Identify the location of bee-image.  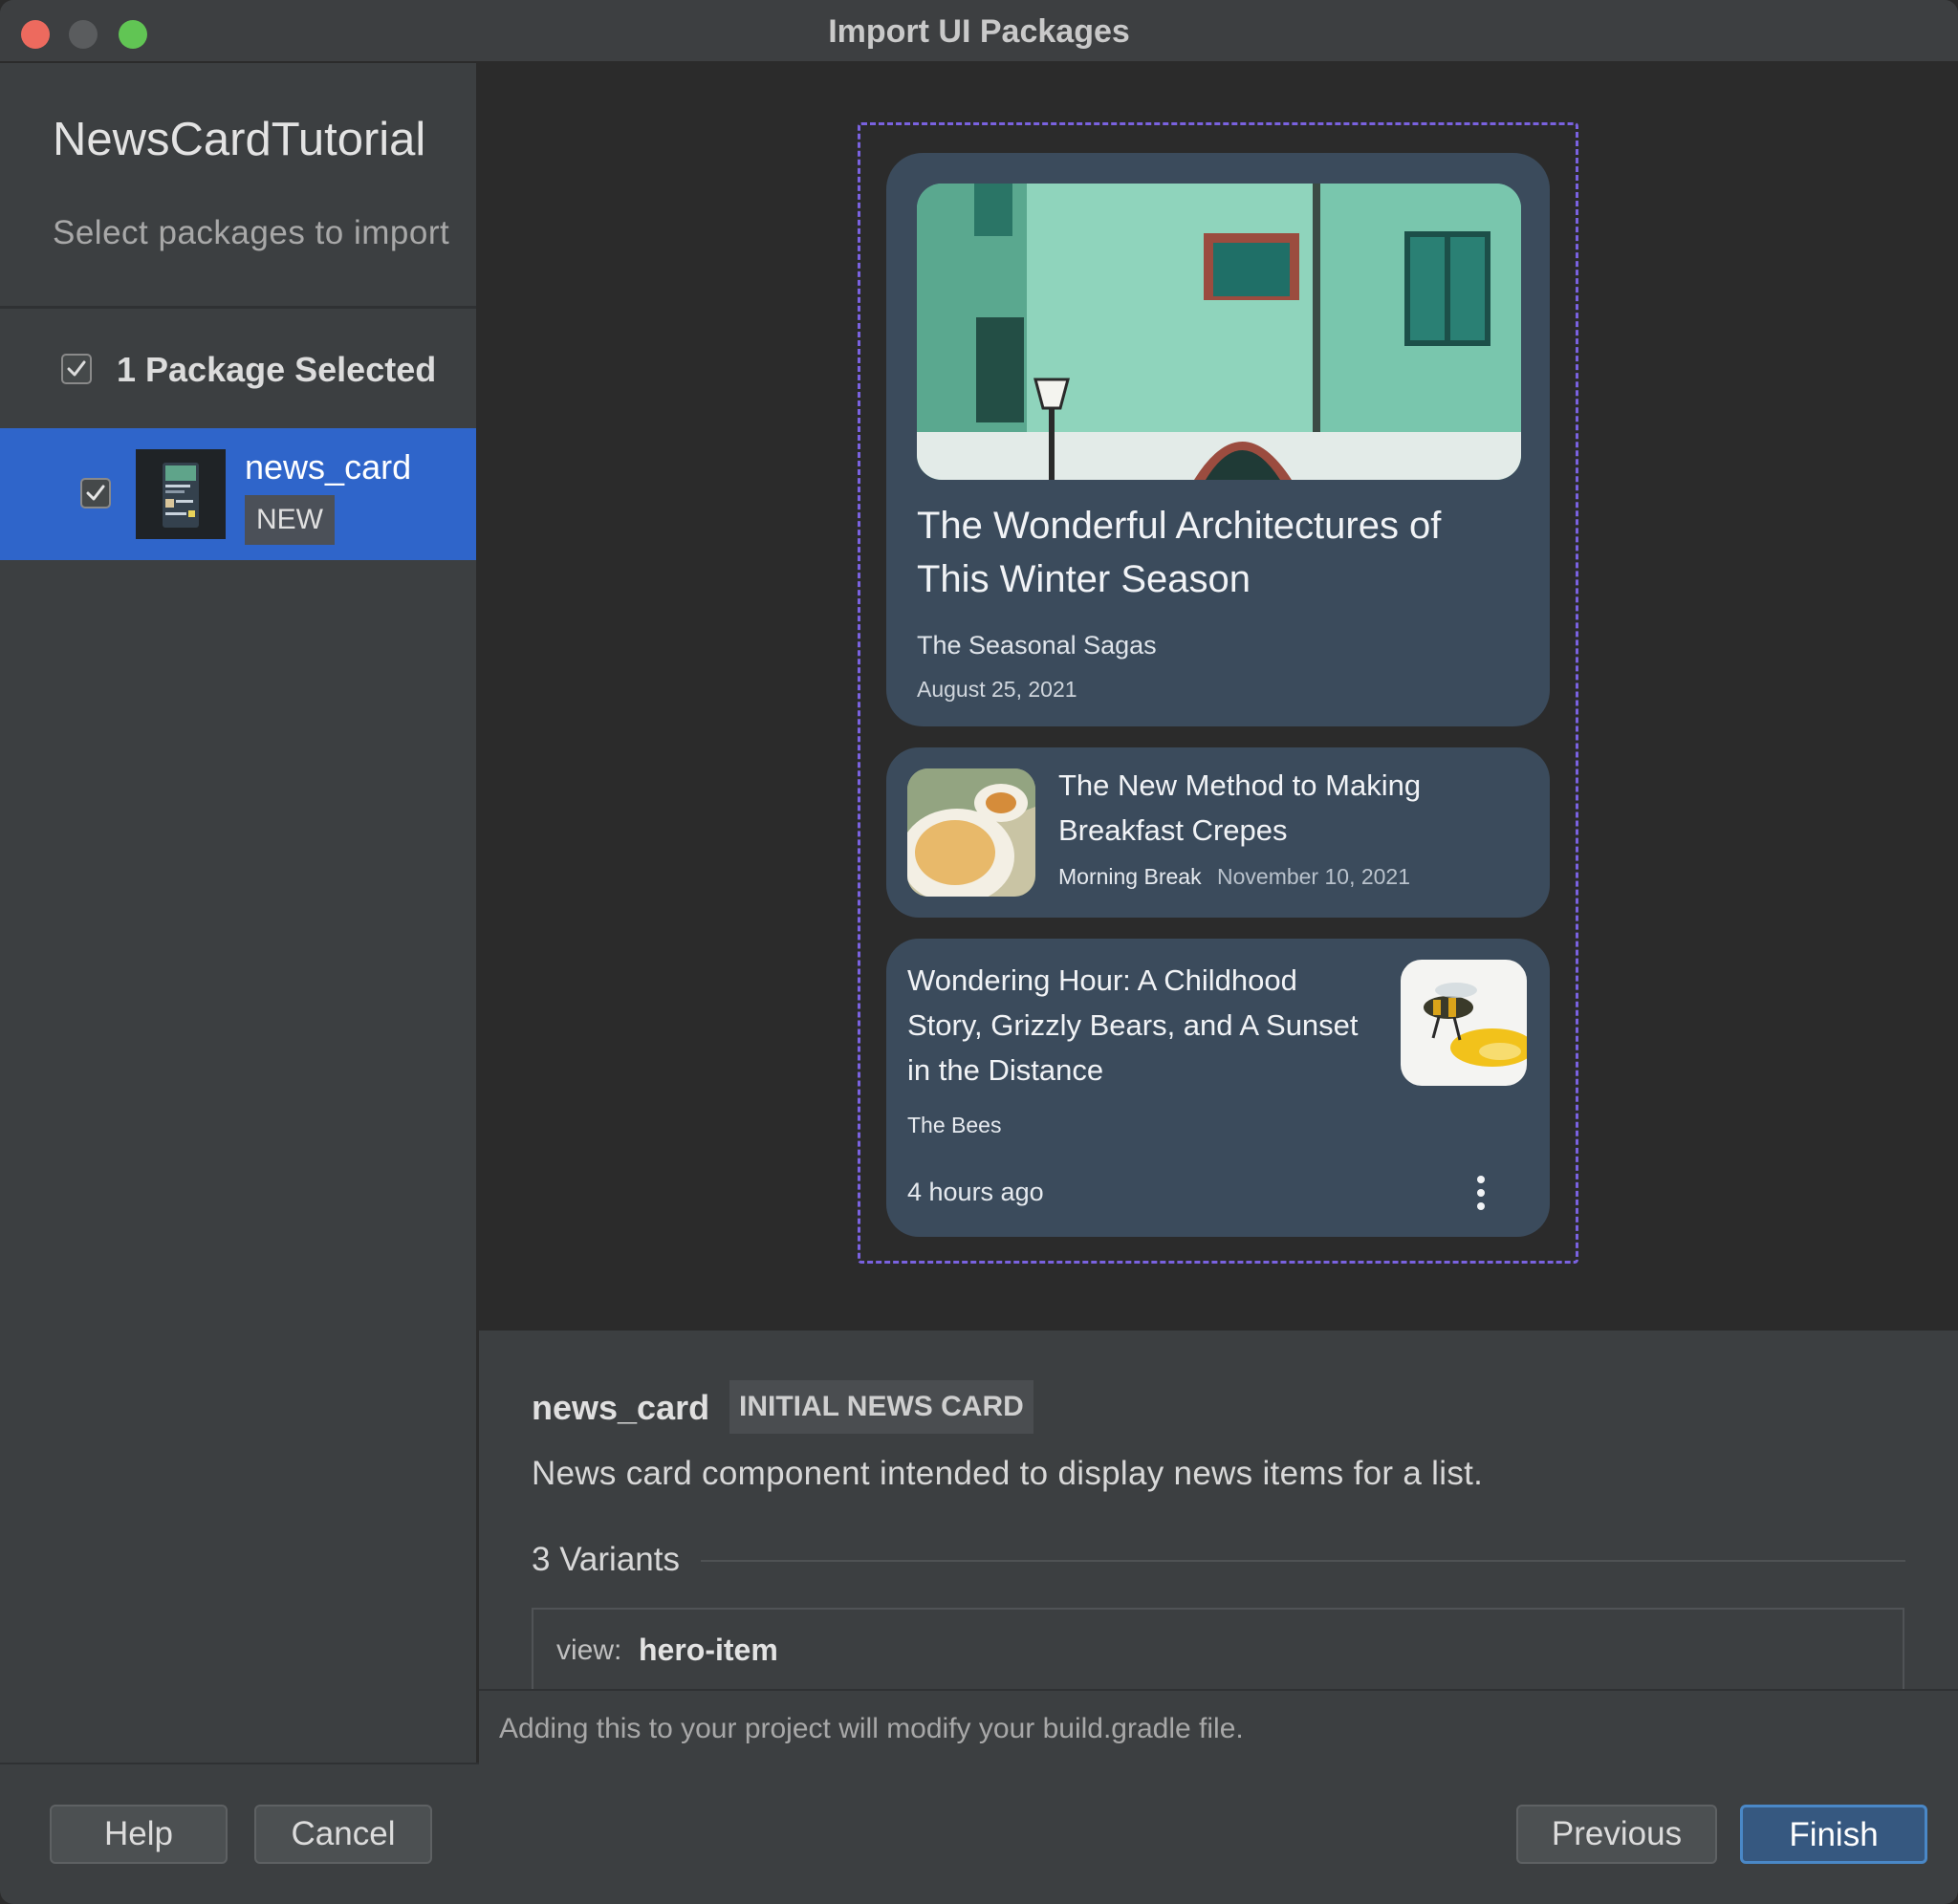
(1464, 1023).